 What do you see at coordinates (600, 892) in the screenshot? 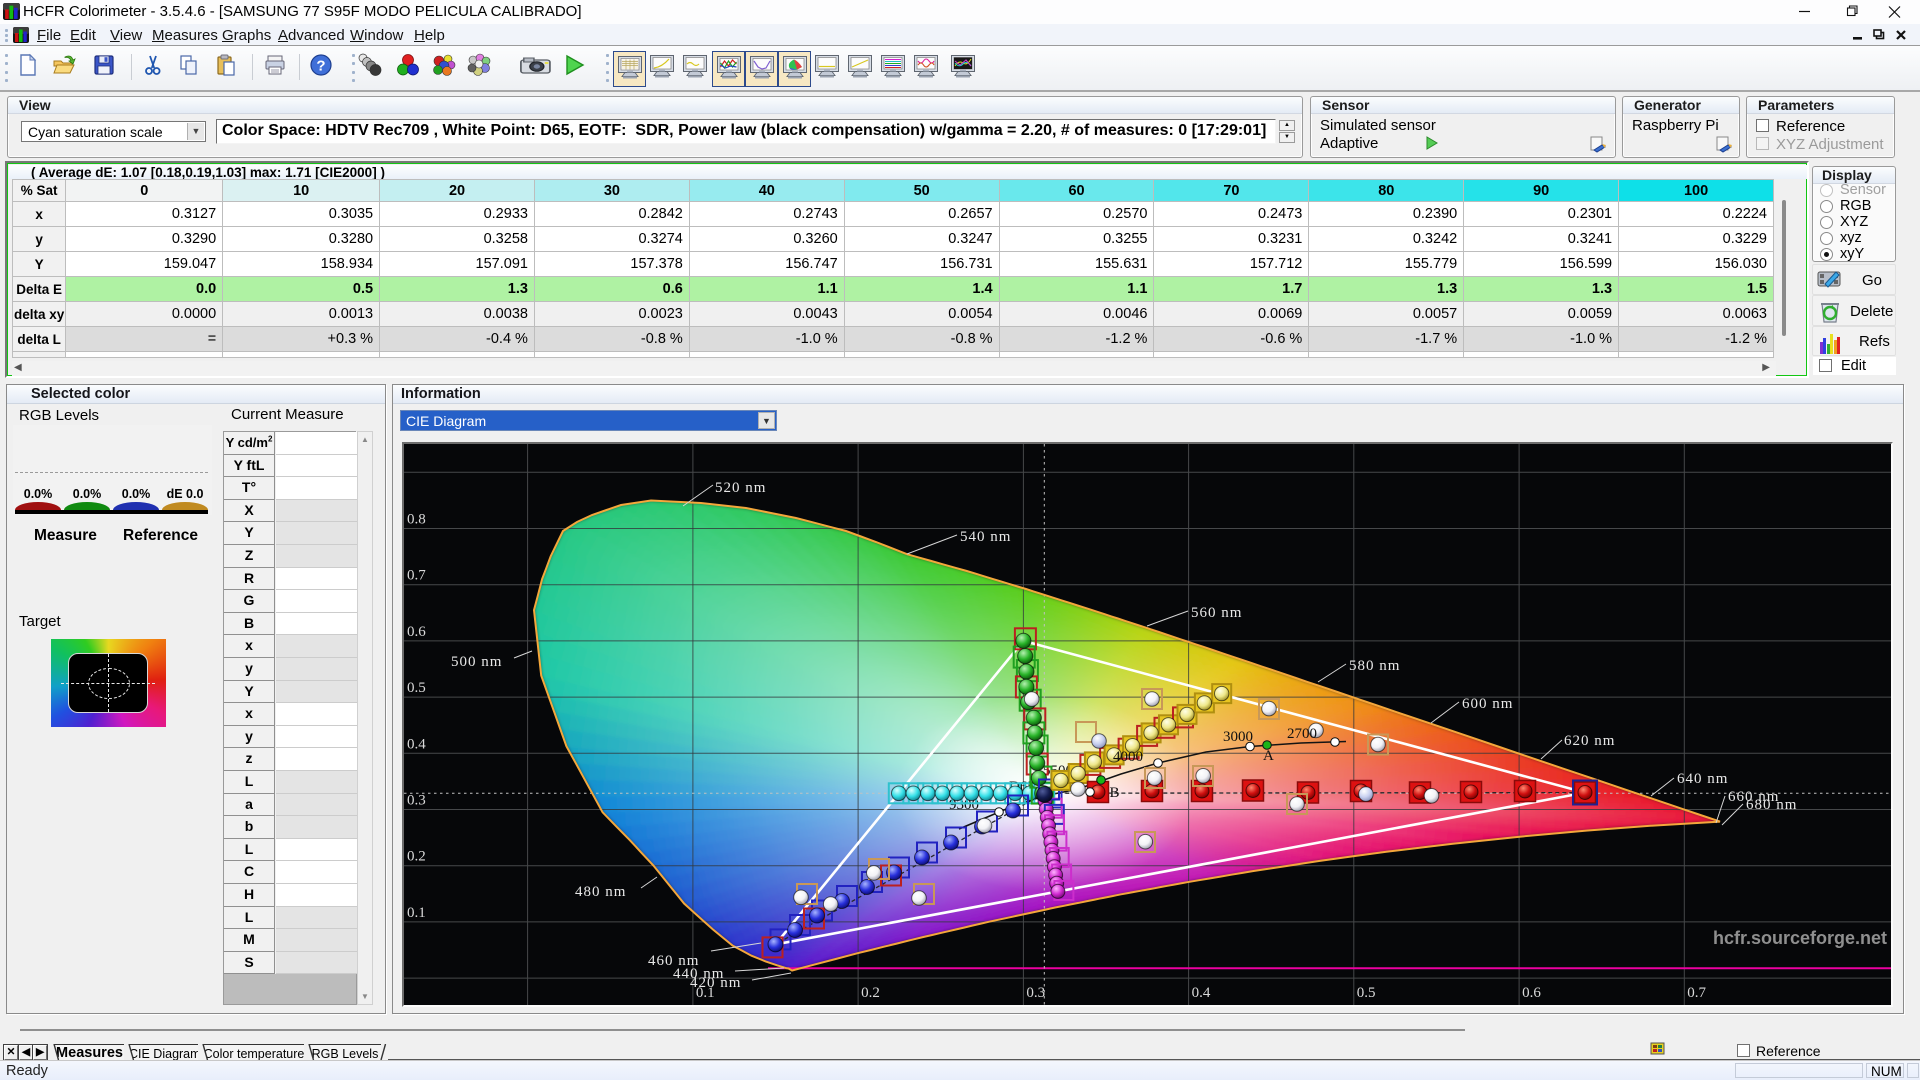
I see `svg-text: 480 nm` at bounding box center [600, 892].